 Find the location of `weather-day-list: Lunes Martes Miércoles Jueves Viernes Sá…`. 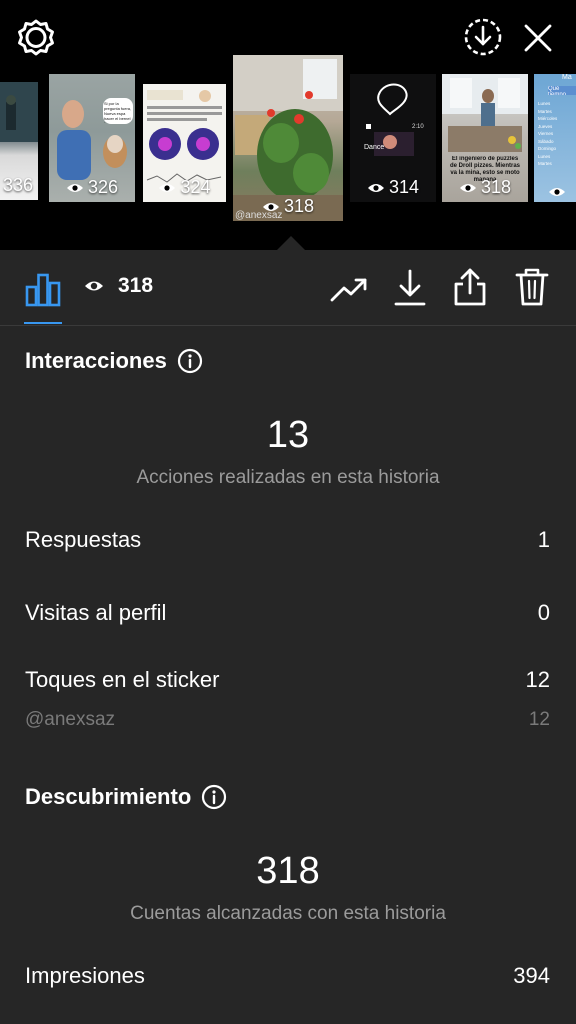

weather-day-list: Lunes Martes Miércoles Jueves Viernes Sá… is located at coordinates (553, 134).